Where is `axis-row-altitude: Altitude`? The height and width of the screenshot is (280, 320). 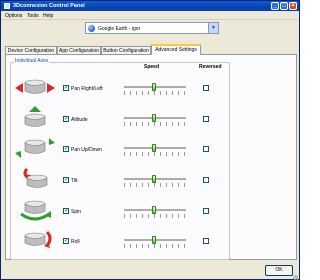 axis-row-altitude: Altitude is located at coordinates (152, 120).